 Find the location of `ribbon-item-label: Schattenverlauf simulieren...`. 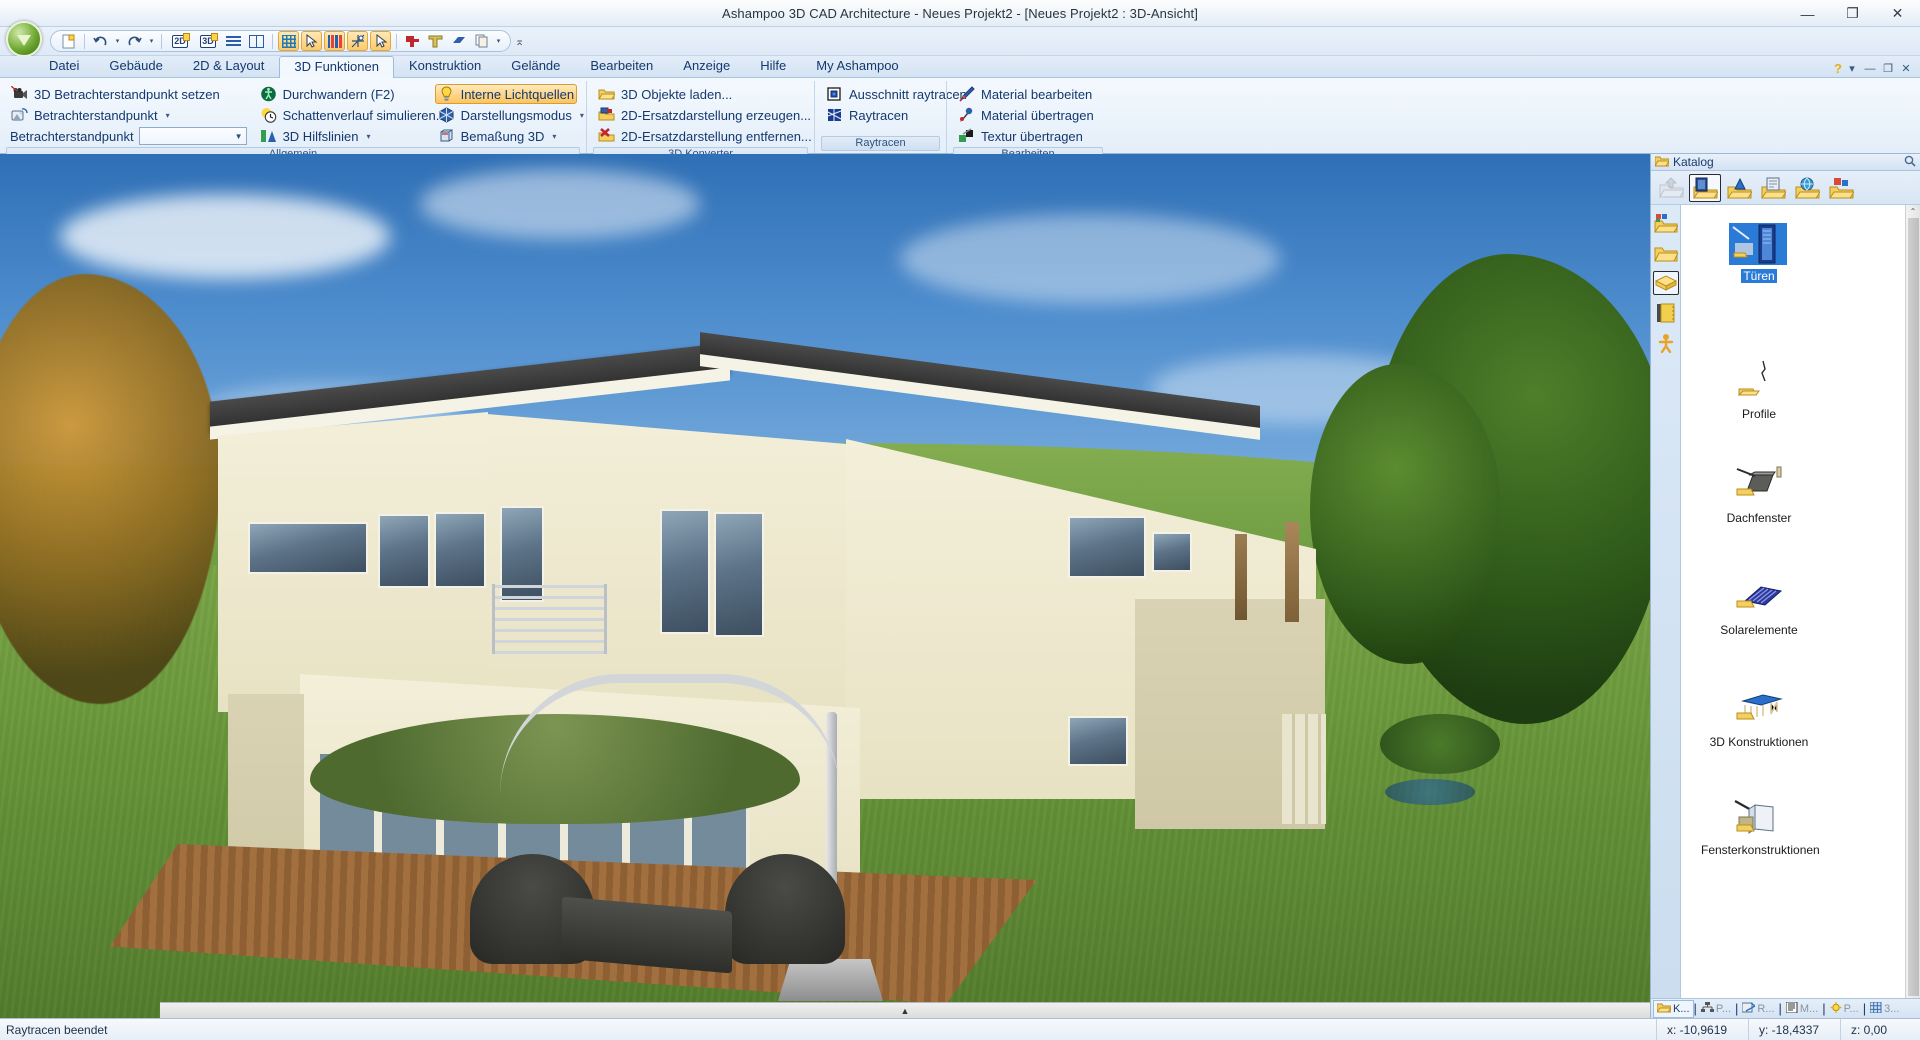

ribbon-item-label: Schattenverlauf simulieren... is located at coordinates (364, 115).